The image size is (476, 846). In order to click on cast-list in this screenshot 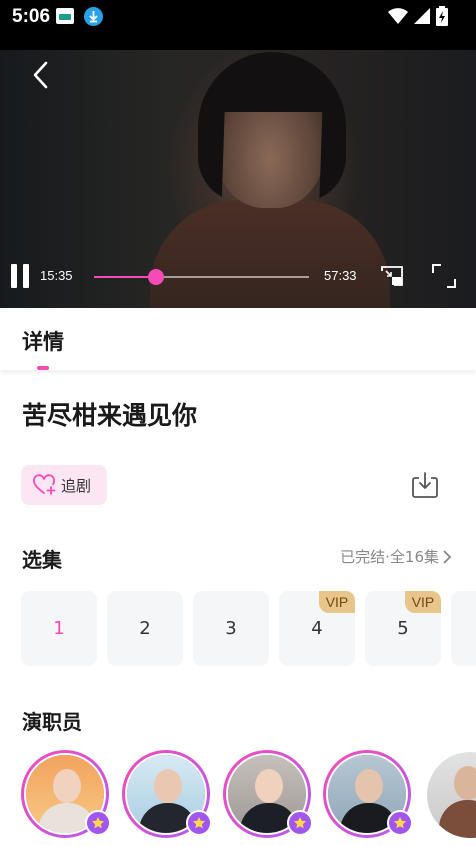, I will do `click(248, 798)`.